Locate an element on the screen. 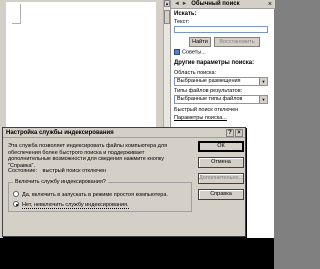 Image resolution: width=320 pixels, height=269 pixels. search-heading: Искать: is located at coordinates (185, 14).